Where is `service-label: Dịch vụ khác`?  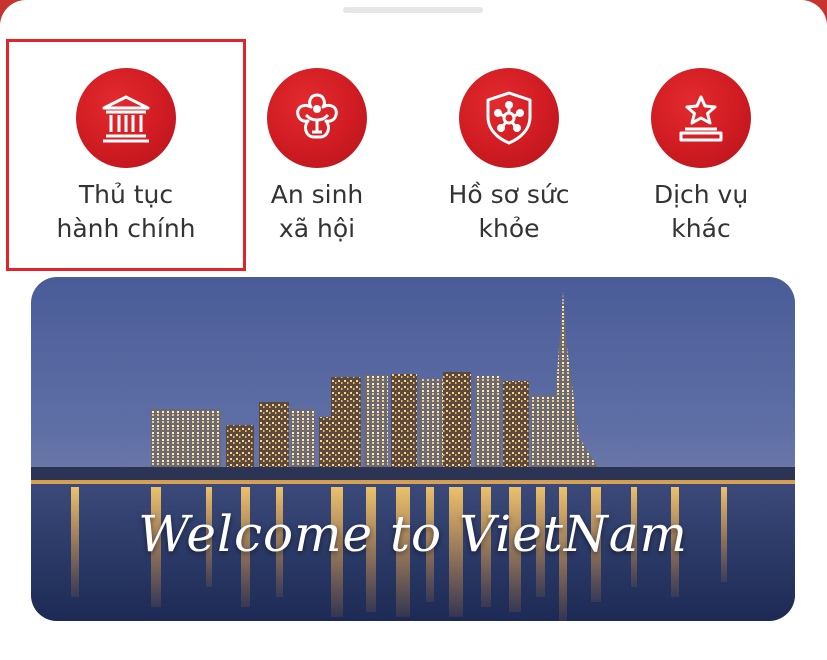 service-label: Dịch vụ khác is located at coordinates (701, 211).